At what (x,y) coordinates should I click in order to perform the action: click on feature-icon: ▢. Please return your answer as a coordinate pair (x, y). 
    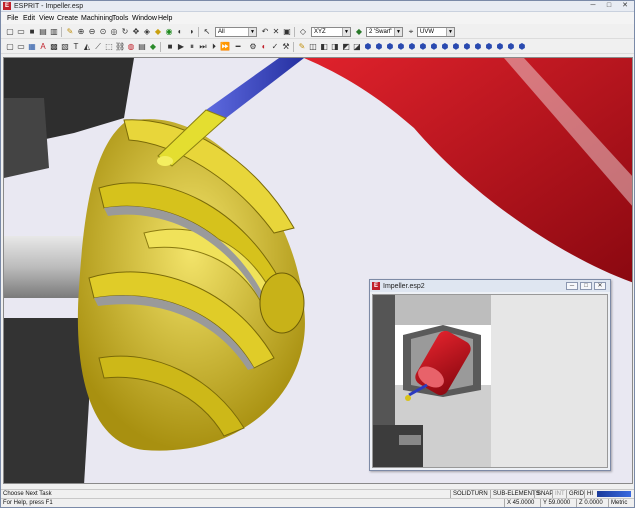
    Looking at the image, I should click on (10, 47).